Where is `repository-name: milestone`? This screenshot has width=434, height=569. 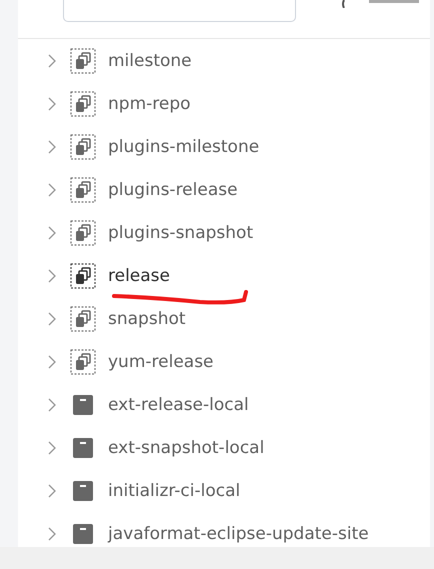
repository-name: milestone is located at coordinates (150, 60).